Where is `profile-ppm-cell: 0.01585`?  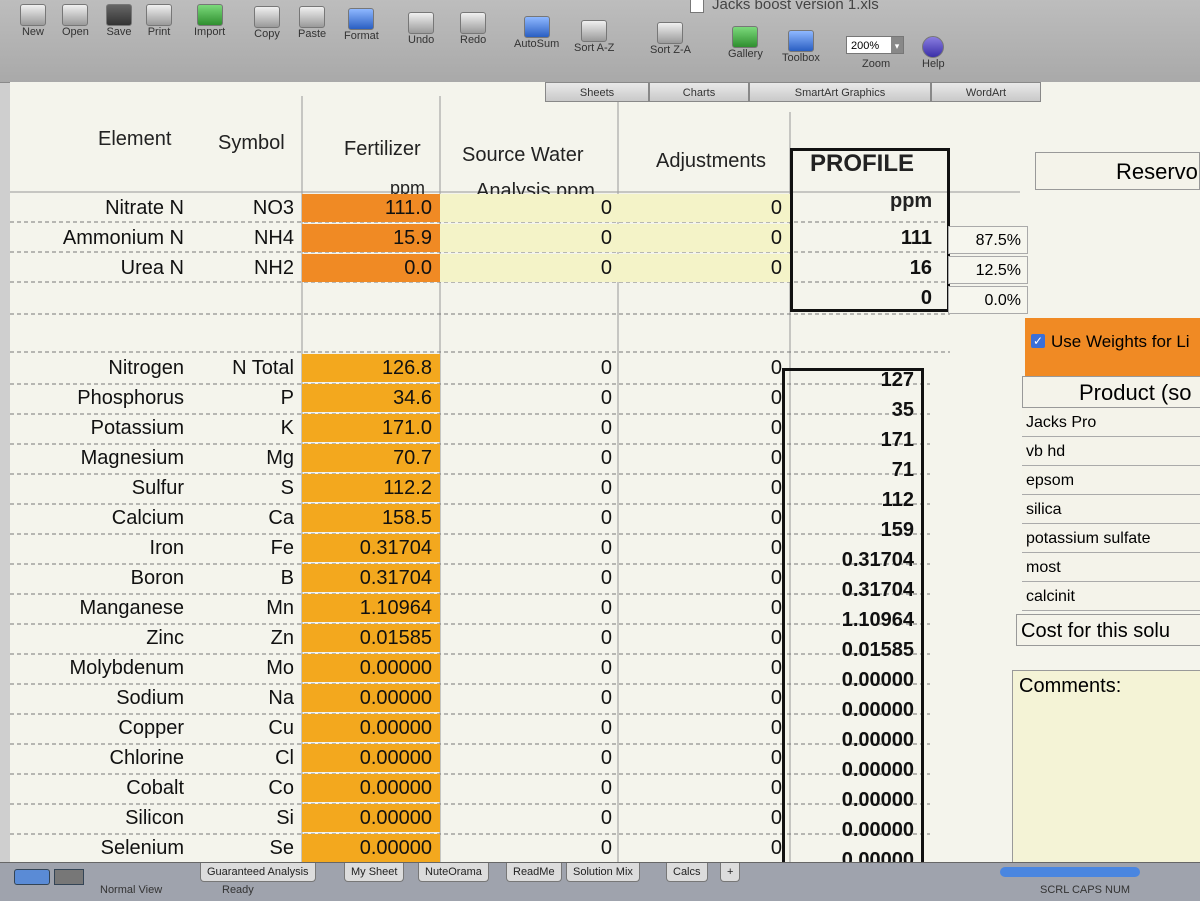
profile-ppm-cell: 0.01585 is located at coordinates (852, 650).